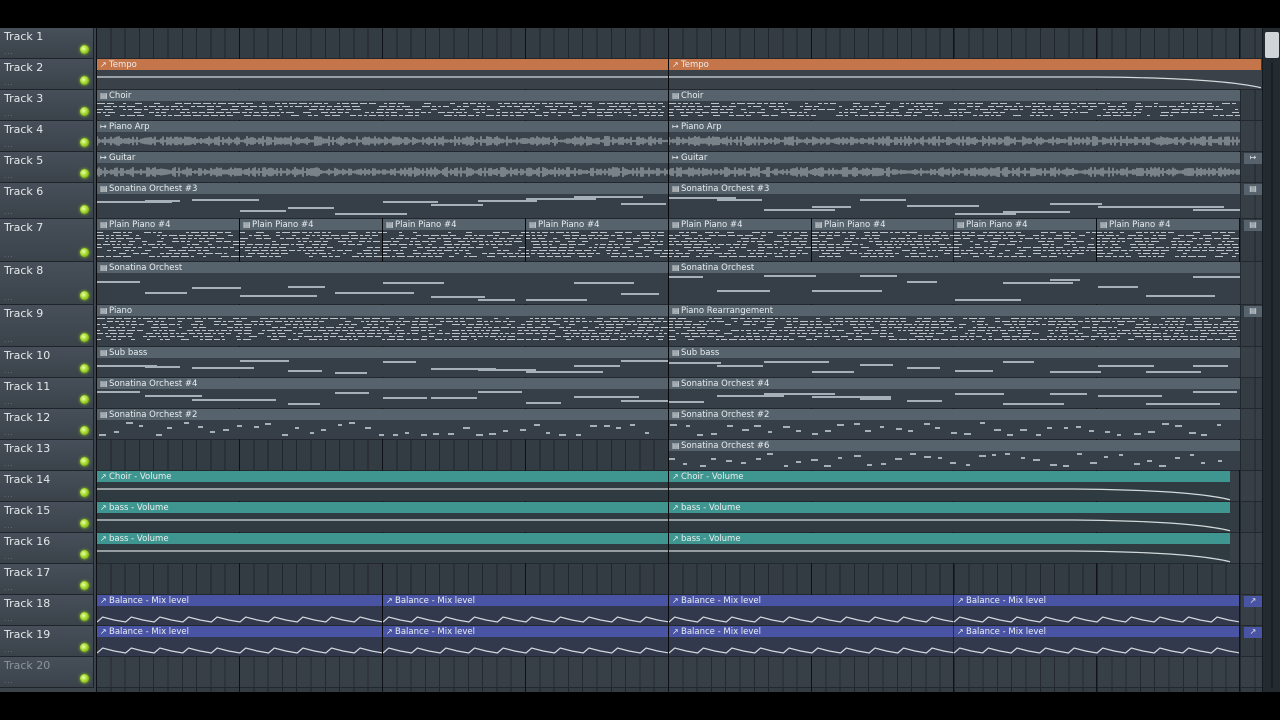  What do you see at coordinates (1271, 360) in the screenshot?
I see `vertical-scrollbar` at bounding box center [1271, 360].